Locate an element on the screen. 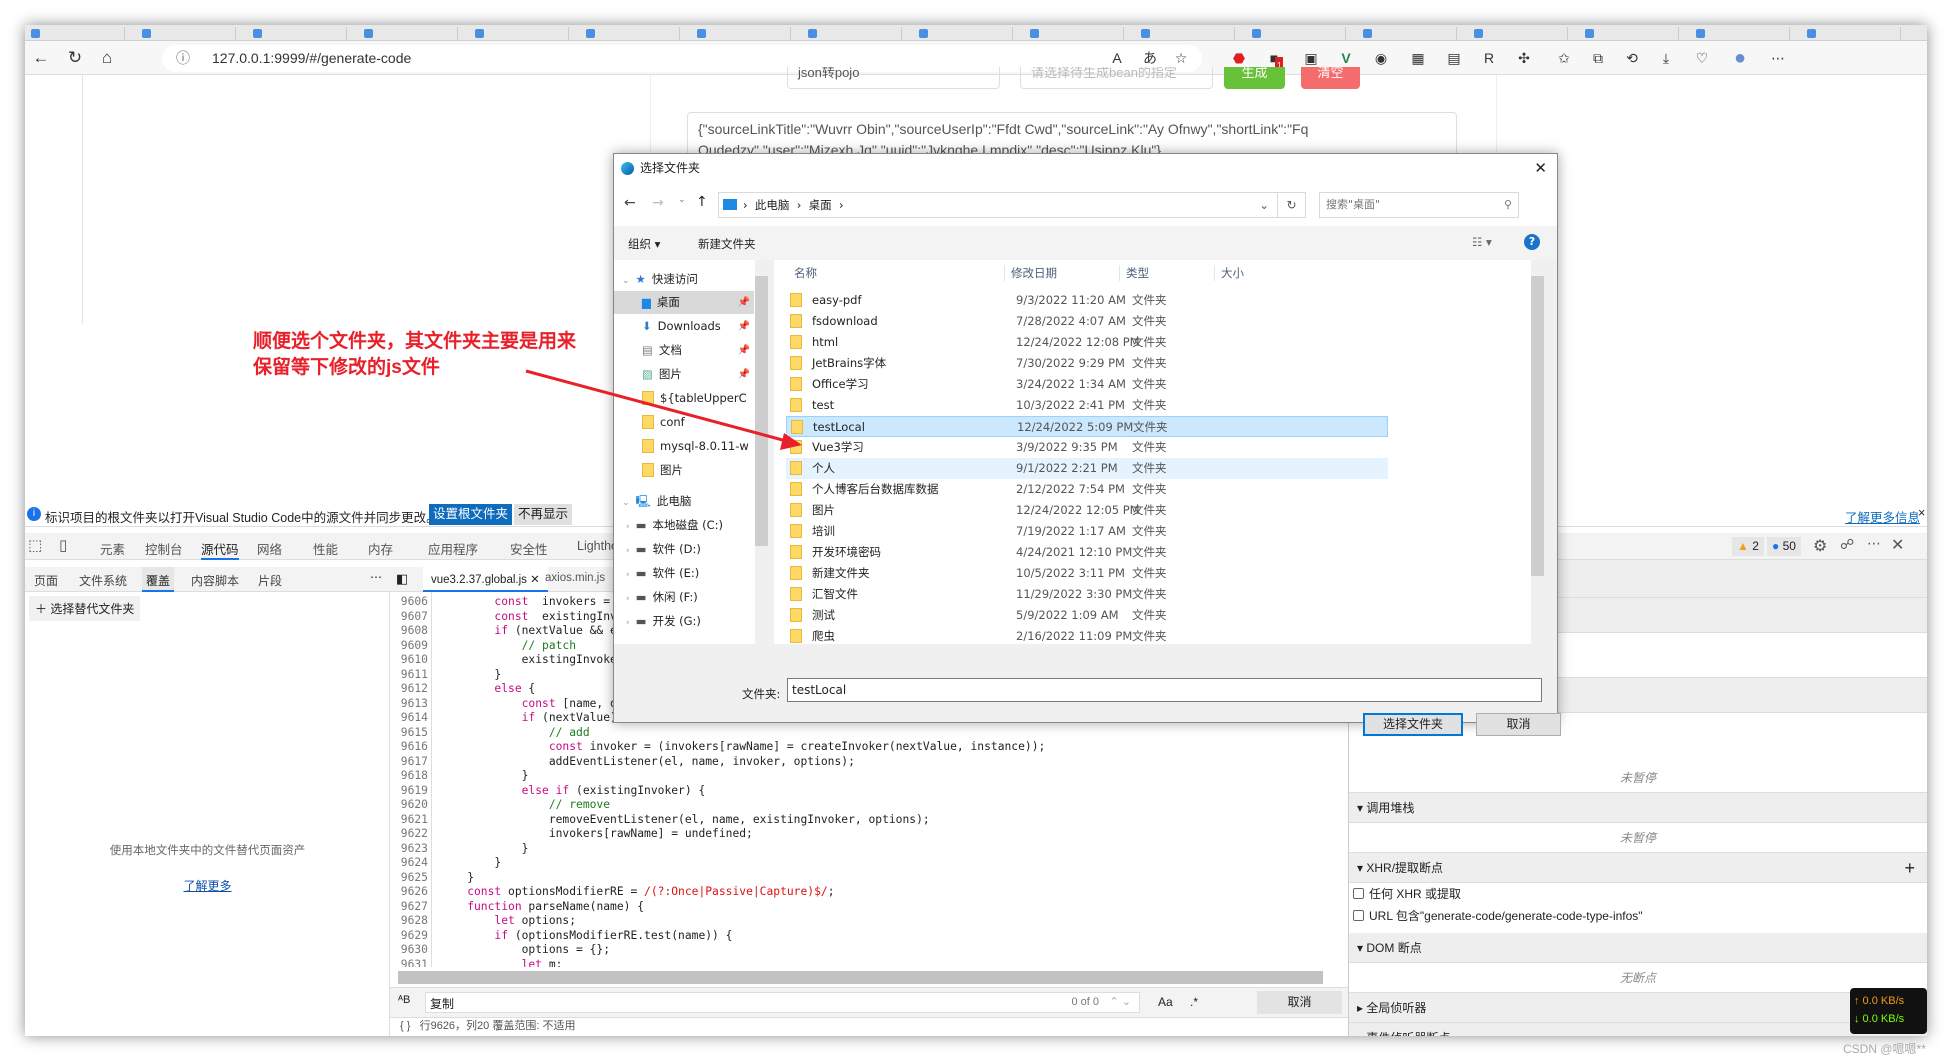 The image size is (1953, 1062). nav-item: ▆ 桌面 📌 is located at coordinates (684, 302).